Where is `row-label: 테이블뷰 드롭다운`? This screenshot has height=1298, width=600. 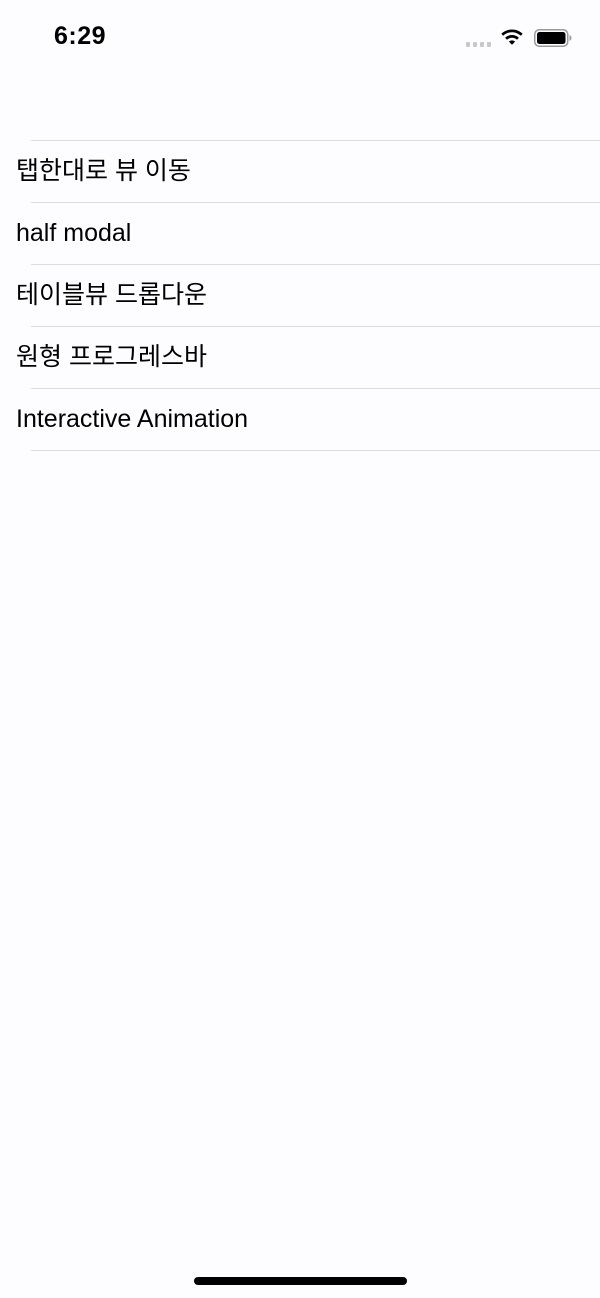
row-label: 테이블뷰 드롭다운 is located at coordinates (111, 295).